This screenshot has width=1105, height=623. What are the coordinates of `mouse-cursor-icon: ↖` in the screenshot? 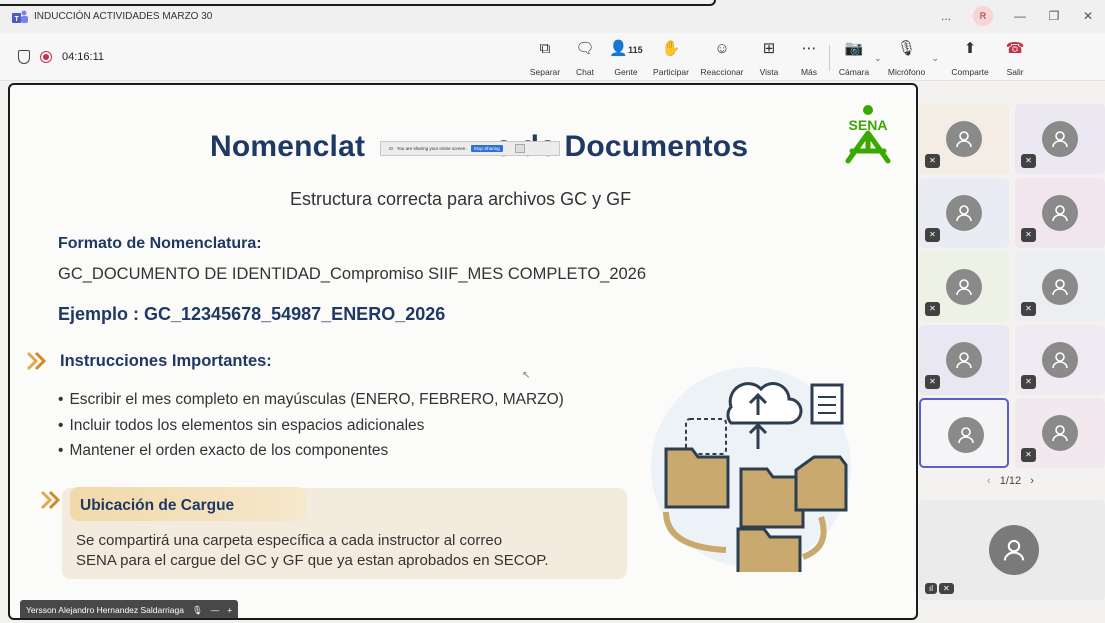 It's located at (526, 375).